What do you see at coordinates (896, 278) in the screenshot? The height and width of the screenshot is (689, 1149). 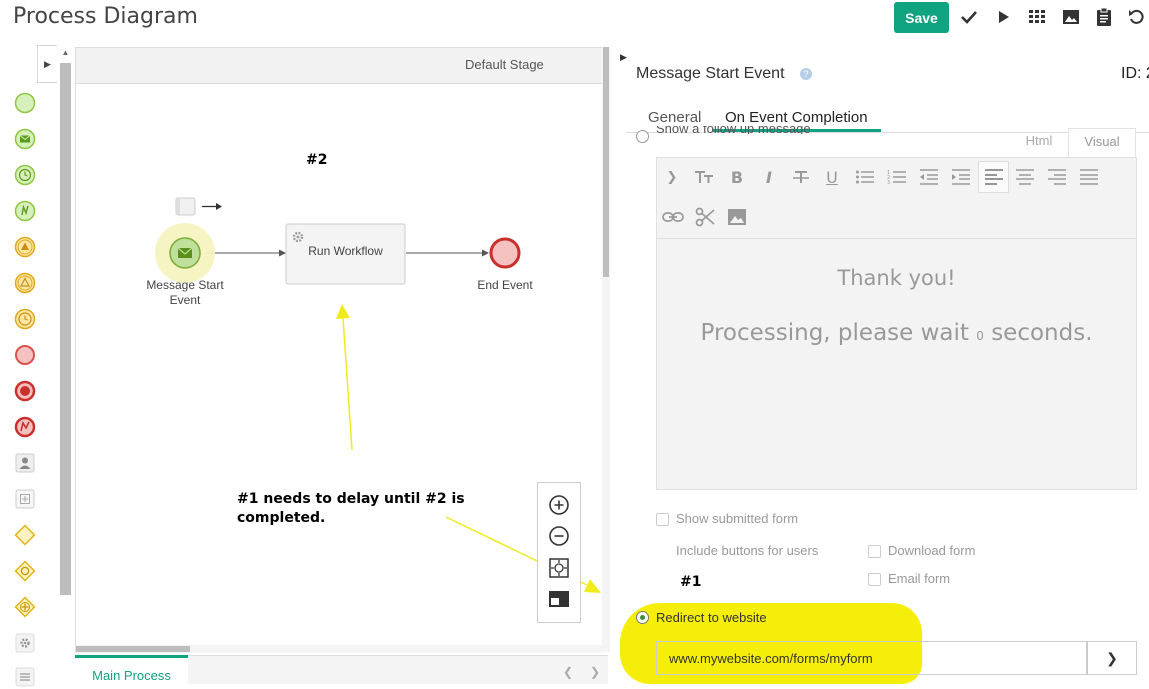 I see `editor-line-thank-you: Thank you!` at bounding box center [896, 278].